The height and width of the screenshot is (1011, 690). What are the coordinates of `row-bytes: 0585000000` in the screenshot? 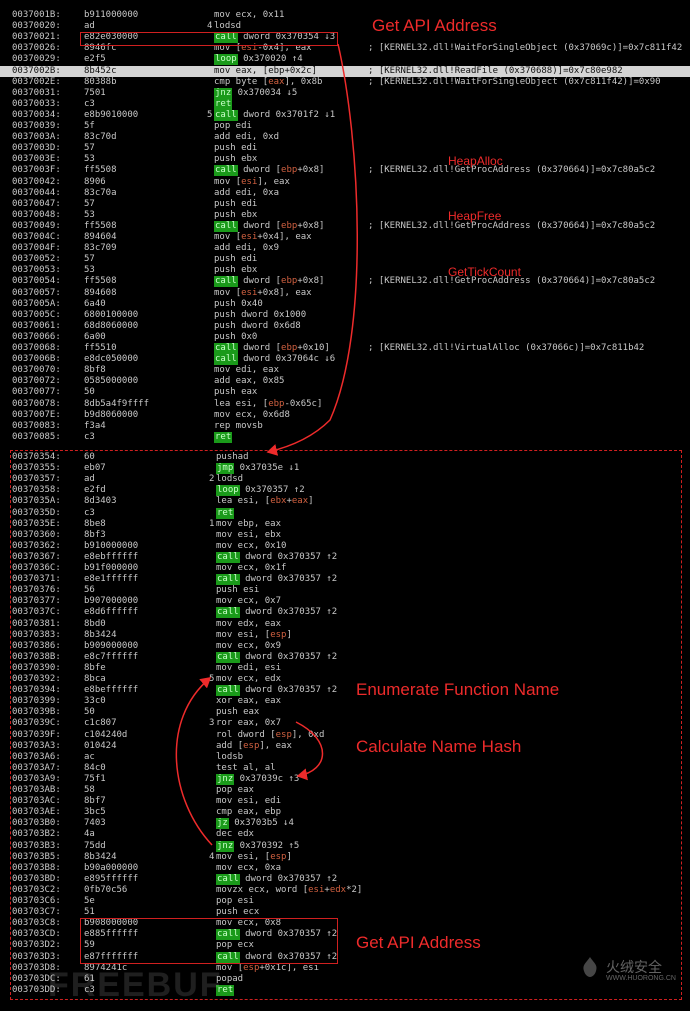 It's located at (111, 381).